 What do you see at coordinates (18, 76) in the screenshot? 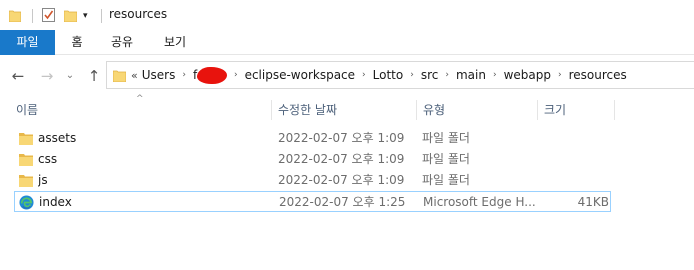
I see `back-button: ←` at bounding box center [18, 76].